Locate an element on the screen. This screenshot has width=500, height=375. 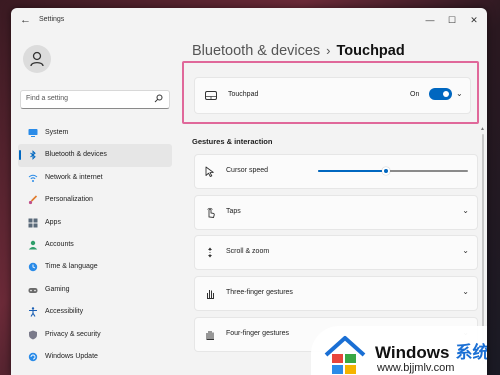
touchpad-icon is located at coordinates (211, 95).